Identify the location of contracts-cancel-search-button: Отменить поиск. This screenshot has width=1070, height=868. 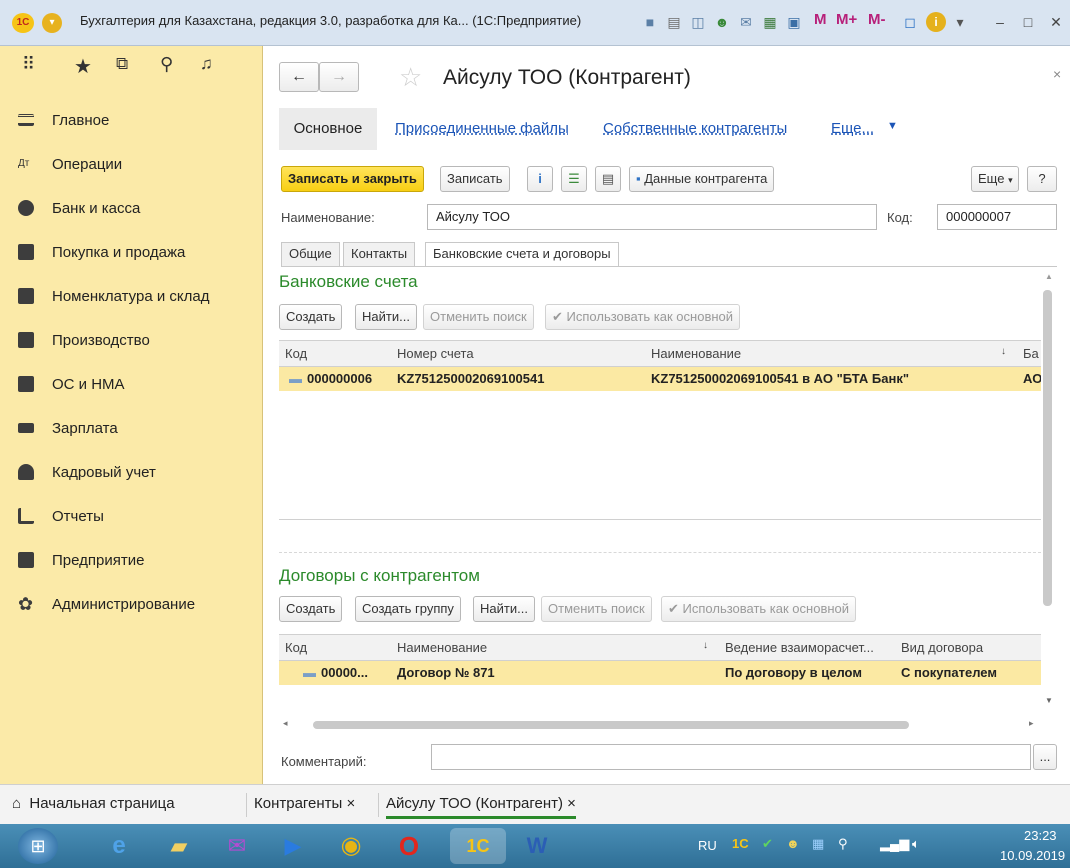
(596, 609).